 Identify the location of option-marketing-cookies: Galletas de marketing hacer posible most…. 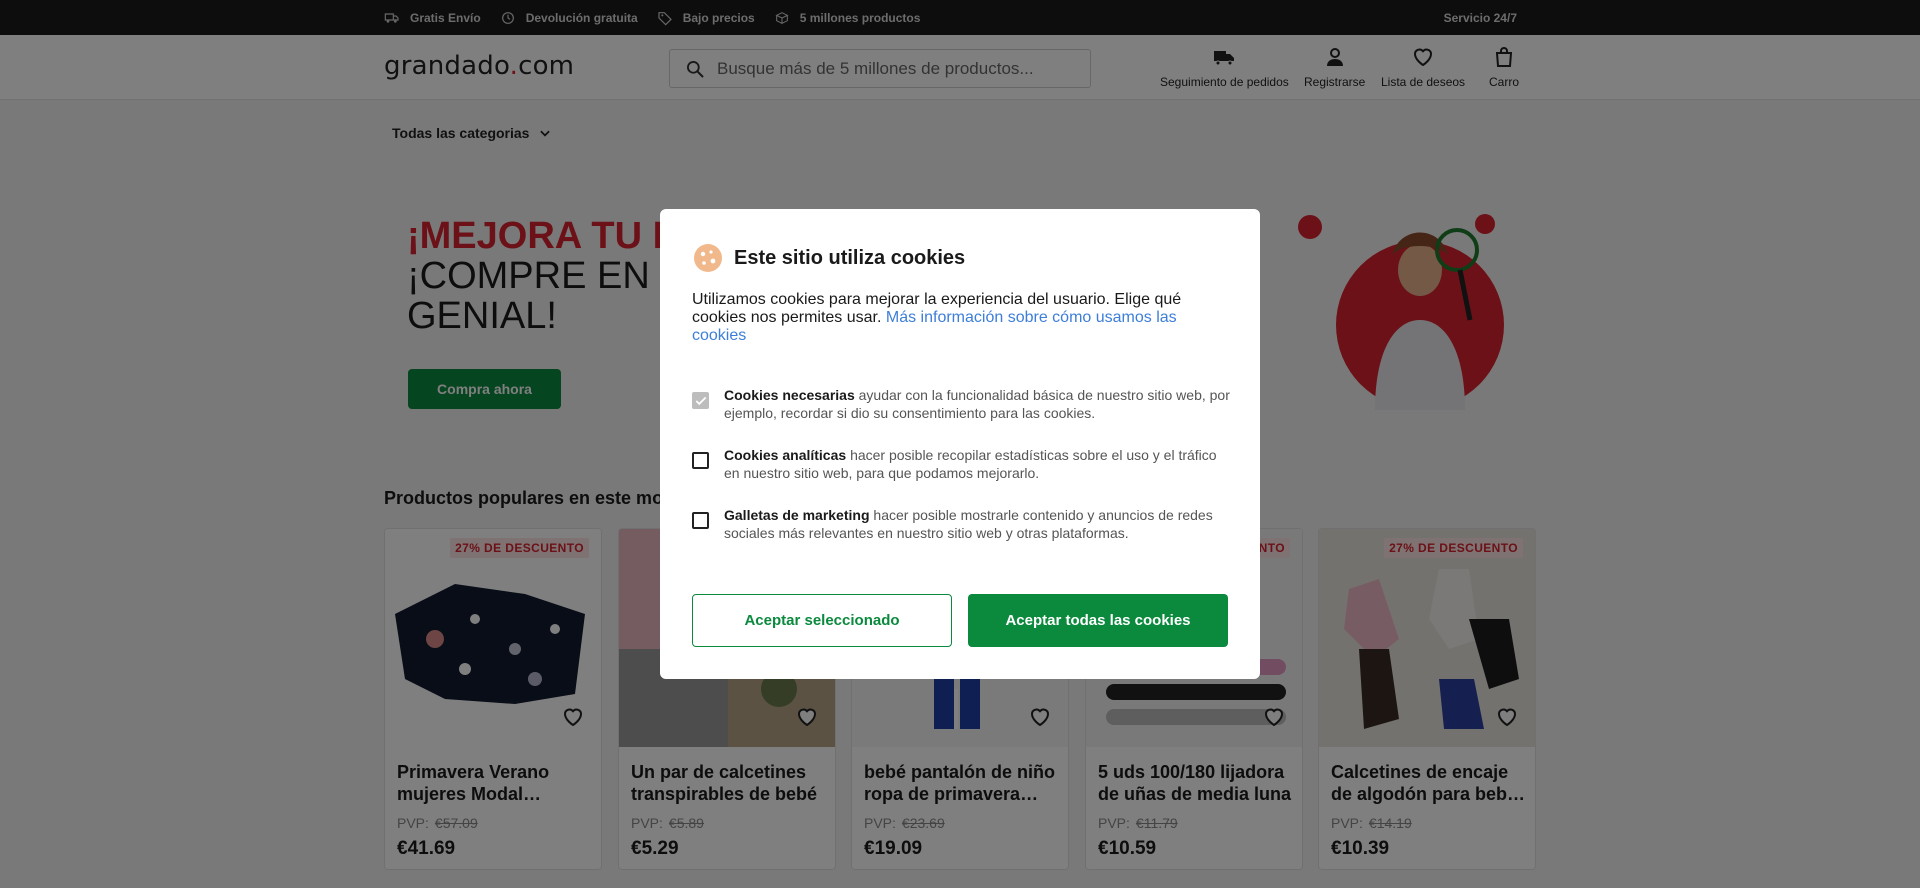
(962, 524).